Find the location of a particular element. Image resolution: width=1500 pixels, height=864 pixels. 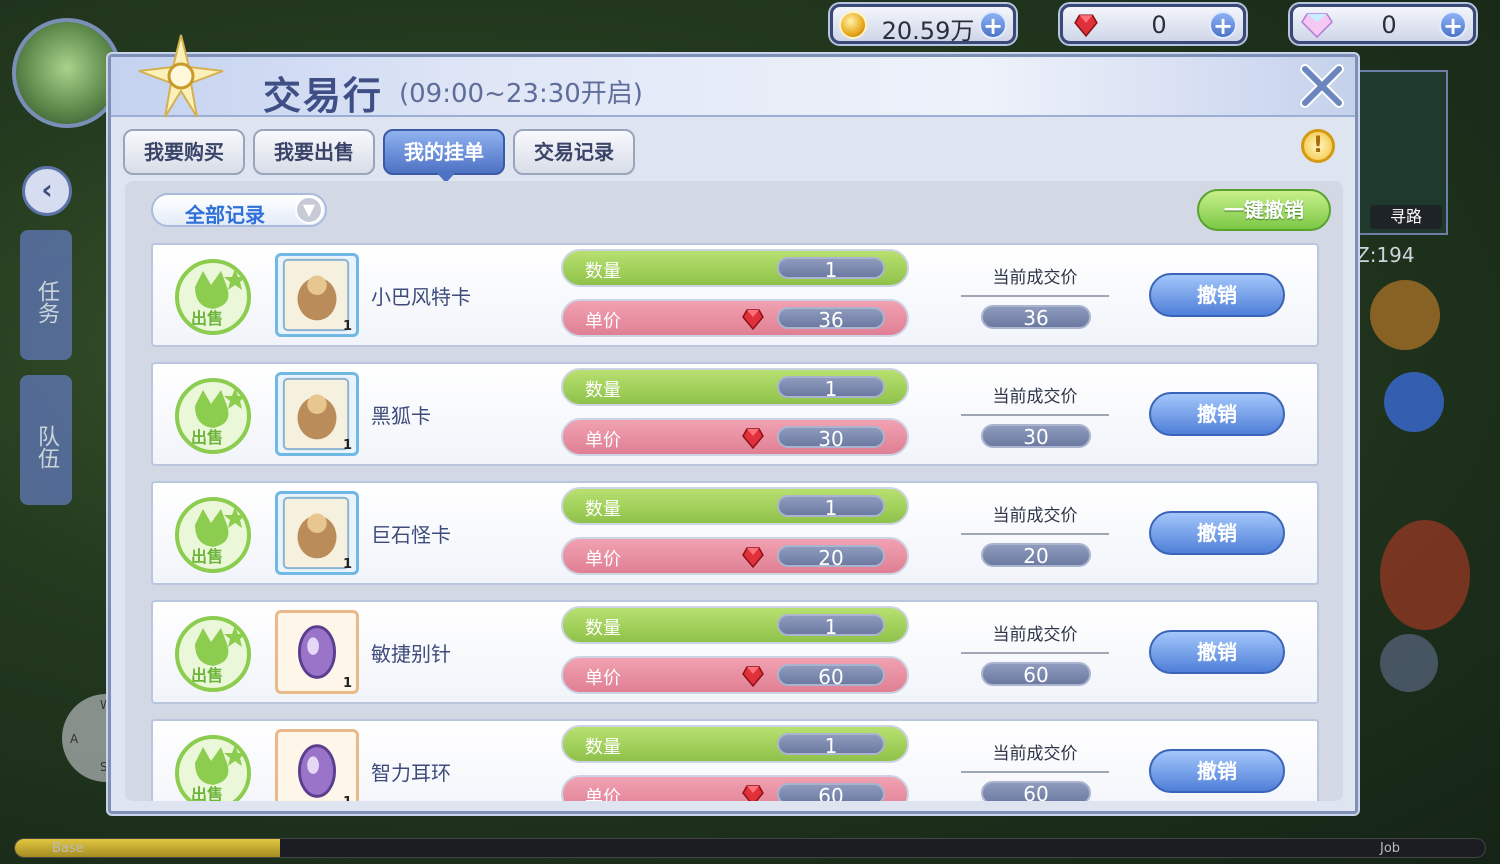

tab-my-listings: 我的挂单 is located at coordinates (444, 156).